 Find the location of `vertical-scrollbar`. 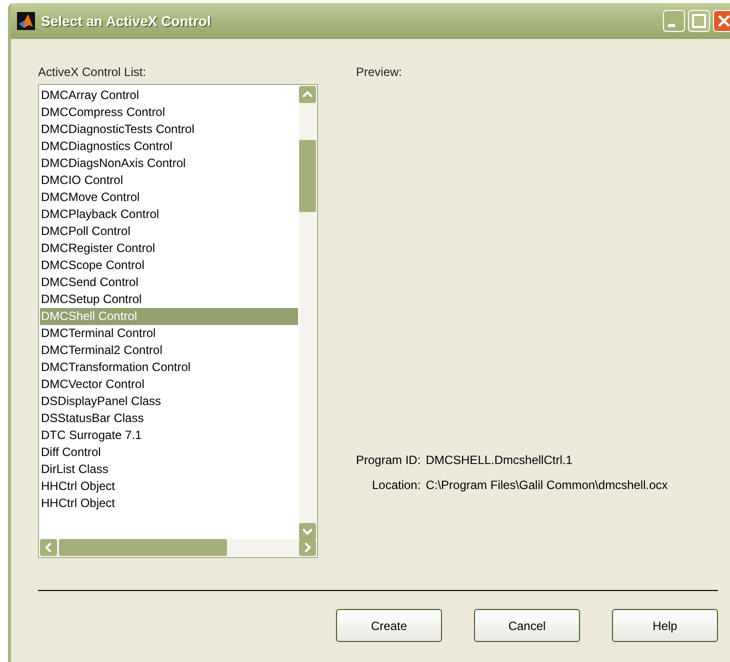

vertical-scrollbar is located at coordinates (307, 313).